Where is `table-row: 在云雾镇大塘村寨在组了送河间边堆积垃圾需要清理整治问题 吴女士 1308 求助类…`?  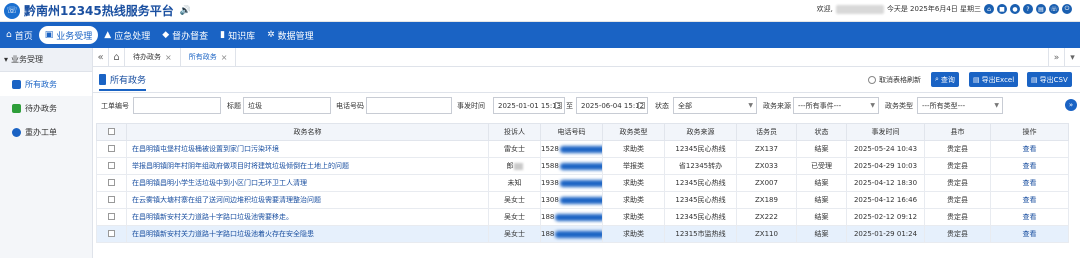
table-row: 在云雾镇大塘村寨在组了送河间边堆积垃圾需要清理整治问题 吴女士 1308 求助类… is located at coordinates (582, 200).